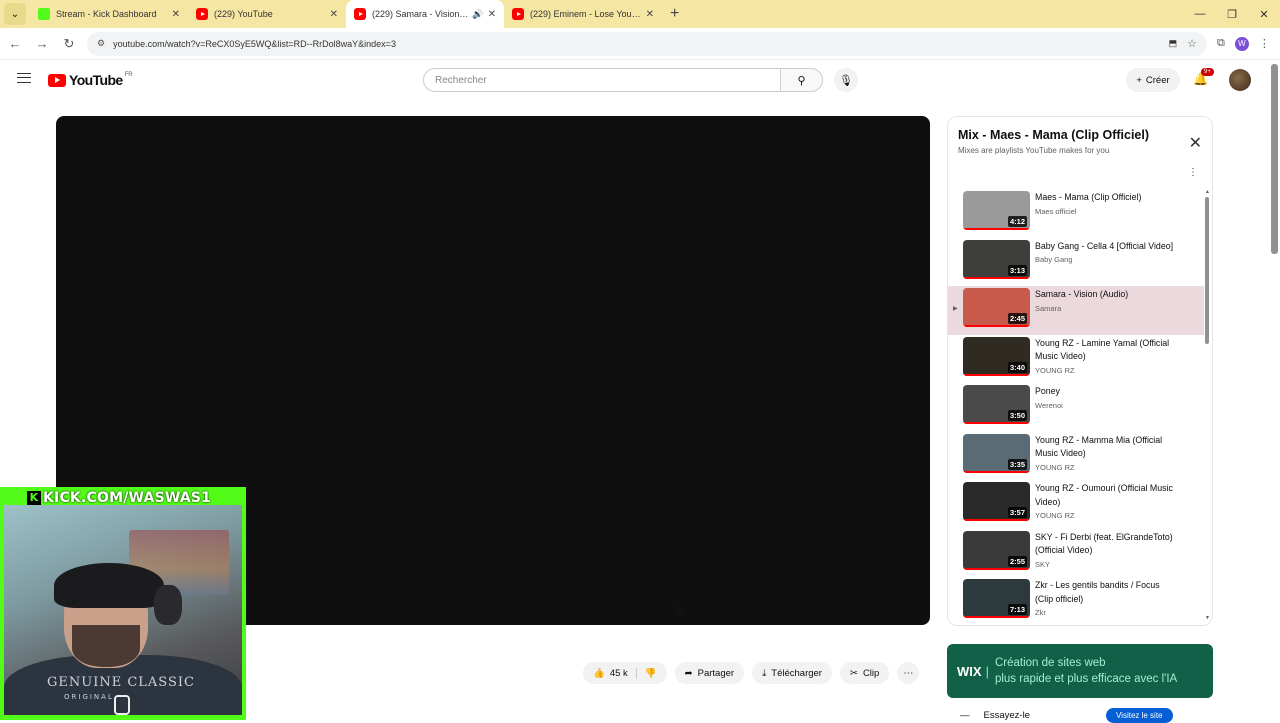  I want to click on dislike-button: 👎, so click(652, 673).